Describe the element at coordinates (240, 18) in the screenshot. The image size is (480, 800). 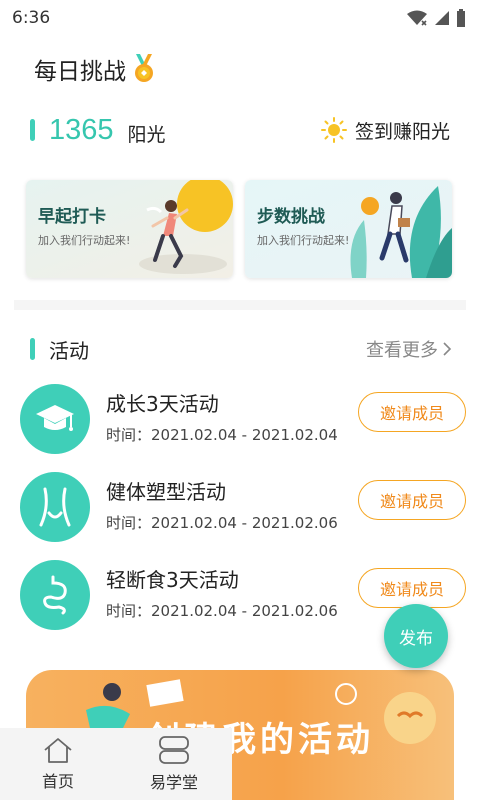
I see `status-bar: 6:36` at that location.